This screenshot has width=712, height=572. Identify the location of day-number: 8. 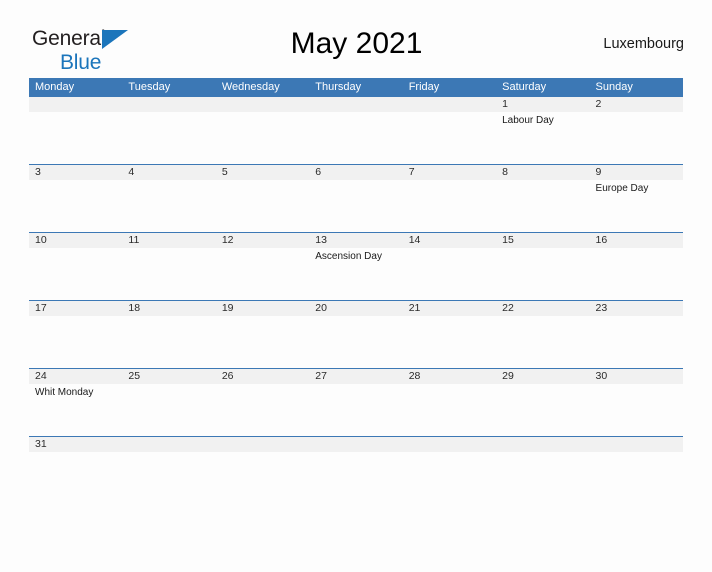
(505, 172).